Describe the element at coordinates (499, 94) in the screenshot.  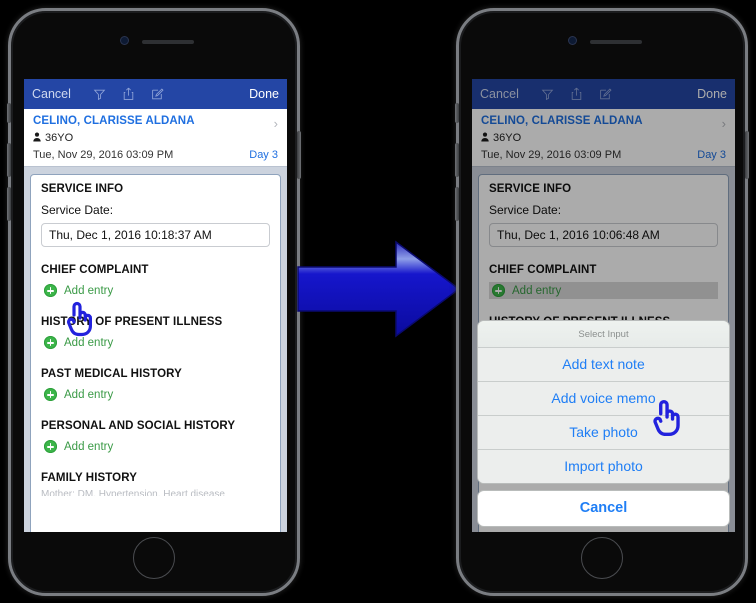
I see `cancel-button-right: Cancel` at that location.